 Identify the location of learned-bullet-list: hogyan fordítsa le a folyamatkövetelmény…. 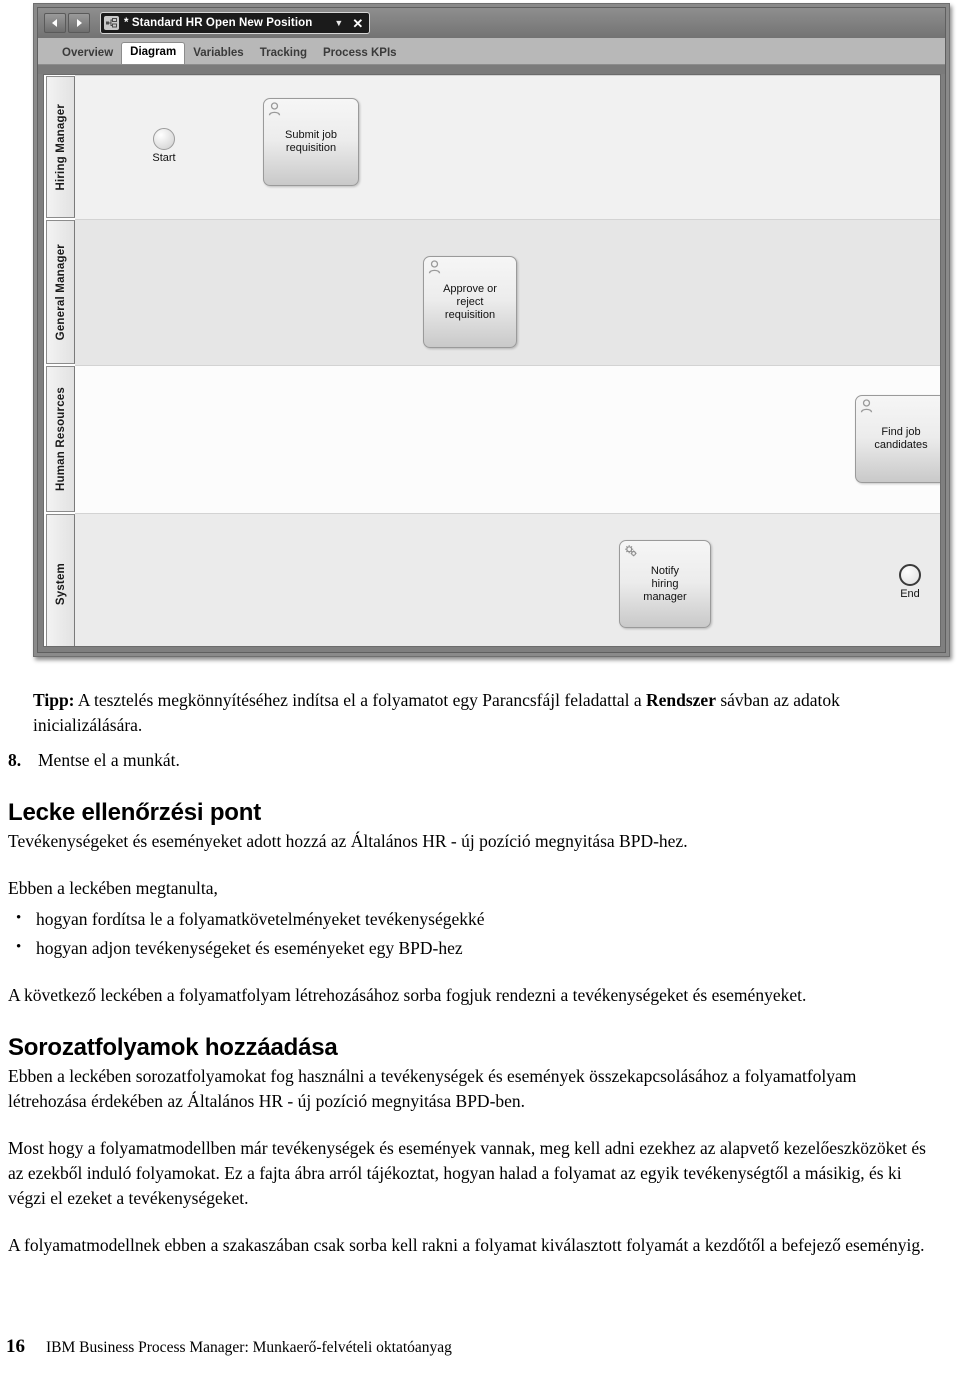
(475, 933).